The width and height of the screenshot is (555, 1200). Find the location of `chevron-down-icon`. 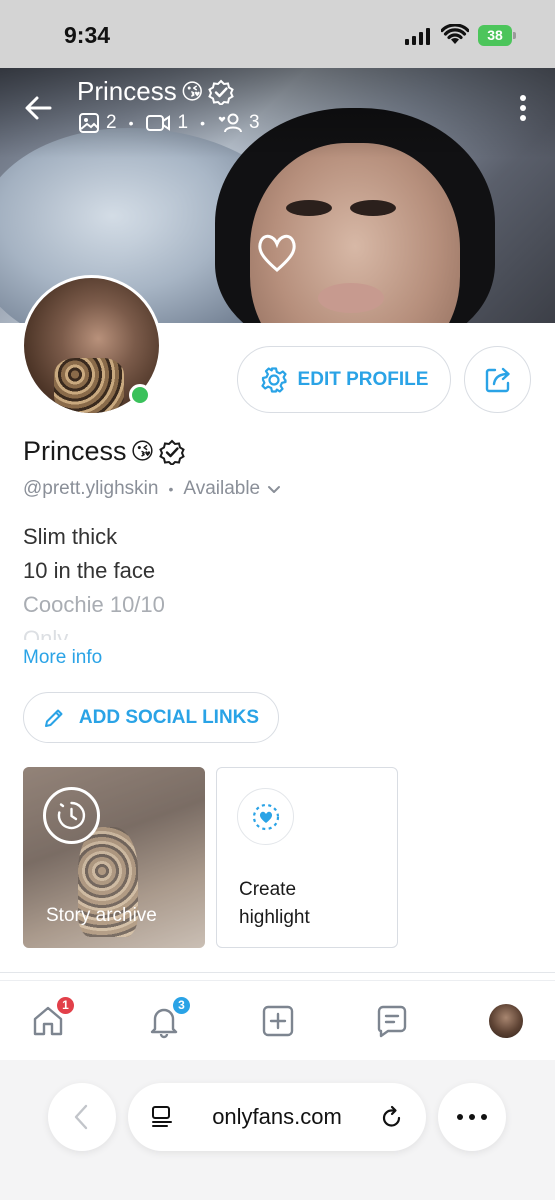

chevron-down-icon is located at coordinates (274, 489).